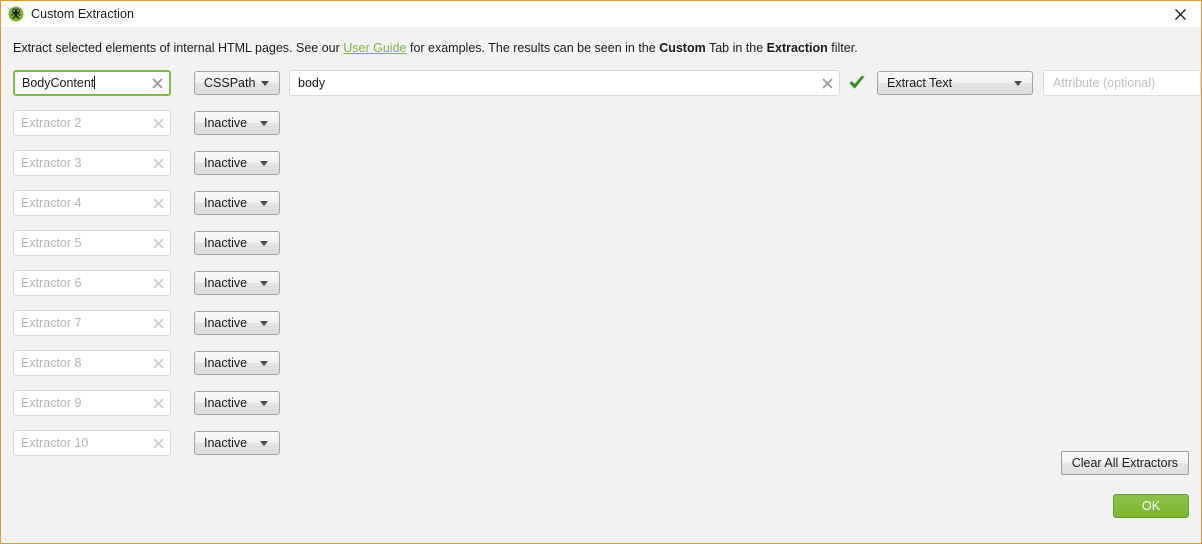 The width and height of the screenshot is (1202, 544). I want to click on extractor-name-input: Extractor 3, so click(92, 163).